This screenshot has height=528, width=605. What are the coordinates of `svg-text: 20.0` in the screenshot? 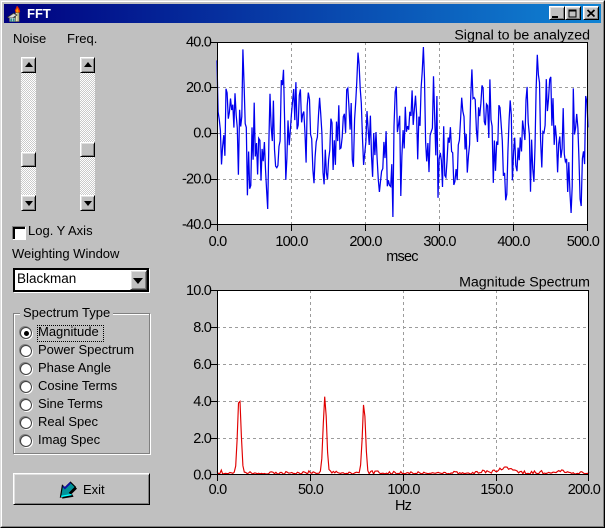 It's located at (199, 88).